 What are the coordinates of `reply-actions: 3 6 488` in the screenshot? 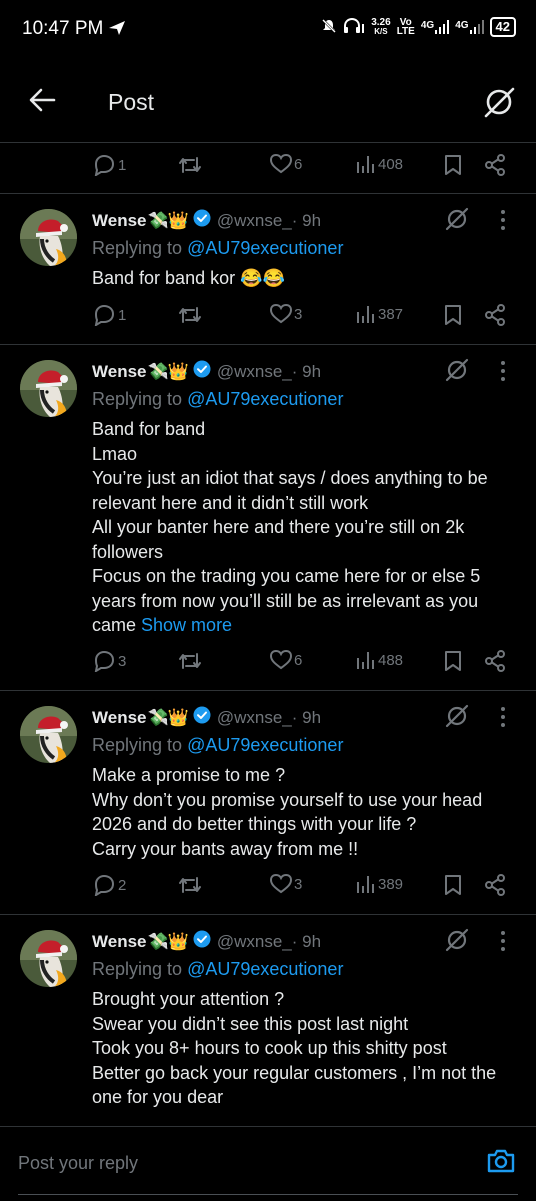 It's located at (302, 664).